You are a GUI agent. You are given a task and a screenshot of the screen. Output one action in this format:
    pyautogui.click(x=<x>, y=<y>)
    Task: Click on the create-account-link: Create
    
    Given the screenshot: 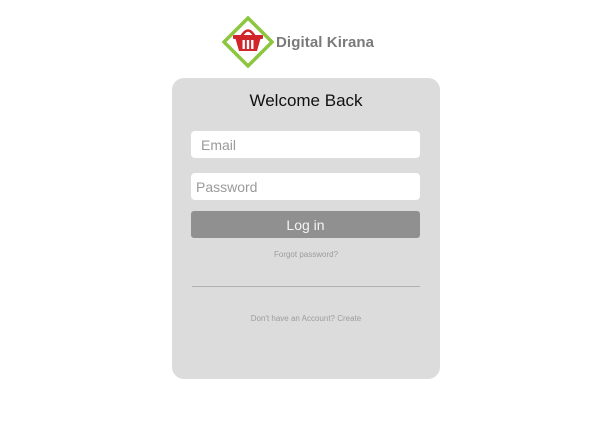 What is the action you would take?
    pyautogui.click(x=349, y=318)
    